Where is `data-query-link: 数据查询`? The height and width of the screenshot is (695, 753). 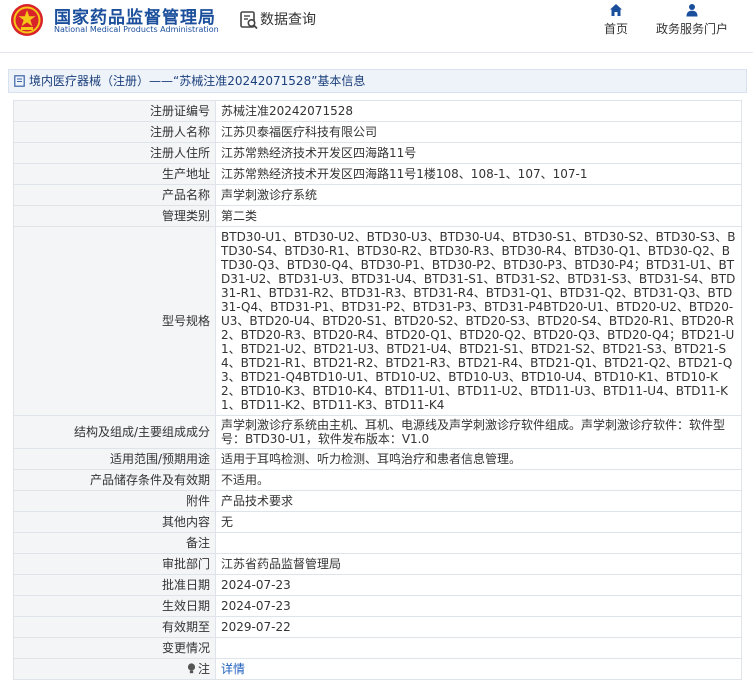
data-query-link: 数据查询 is located at coordinates (288, 19).